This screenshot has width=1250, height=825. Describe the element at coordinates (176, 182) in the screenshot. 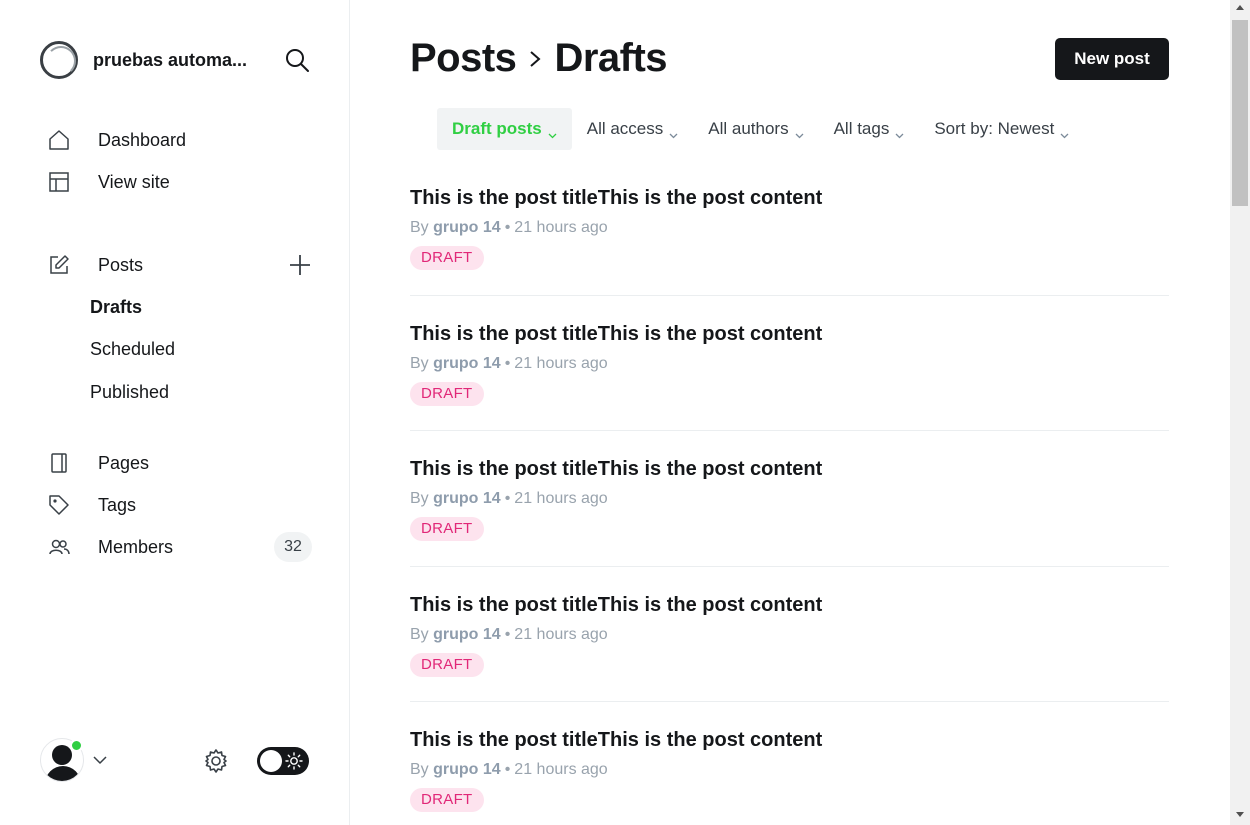

I see `sidebar-item-view-site: View site` at that location.